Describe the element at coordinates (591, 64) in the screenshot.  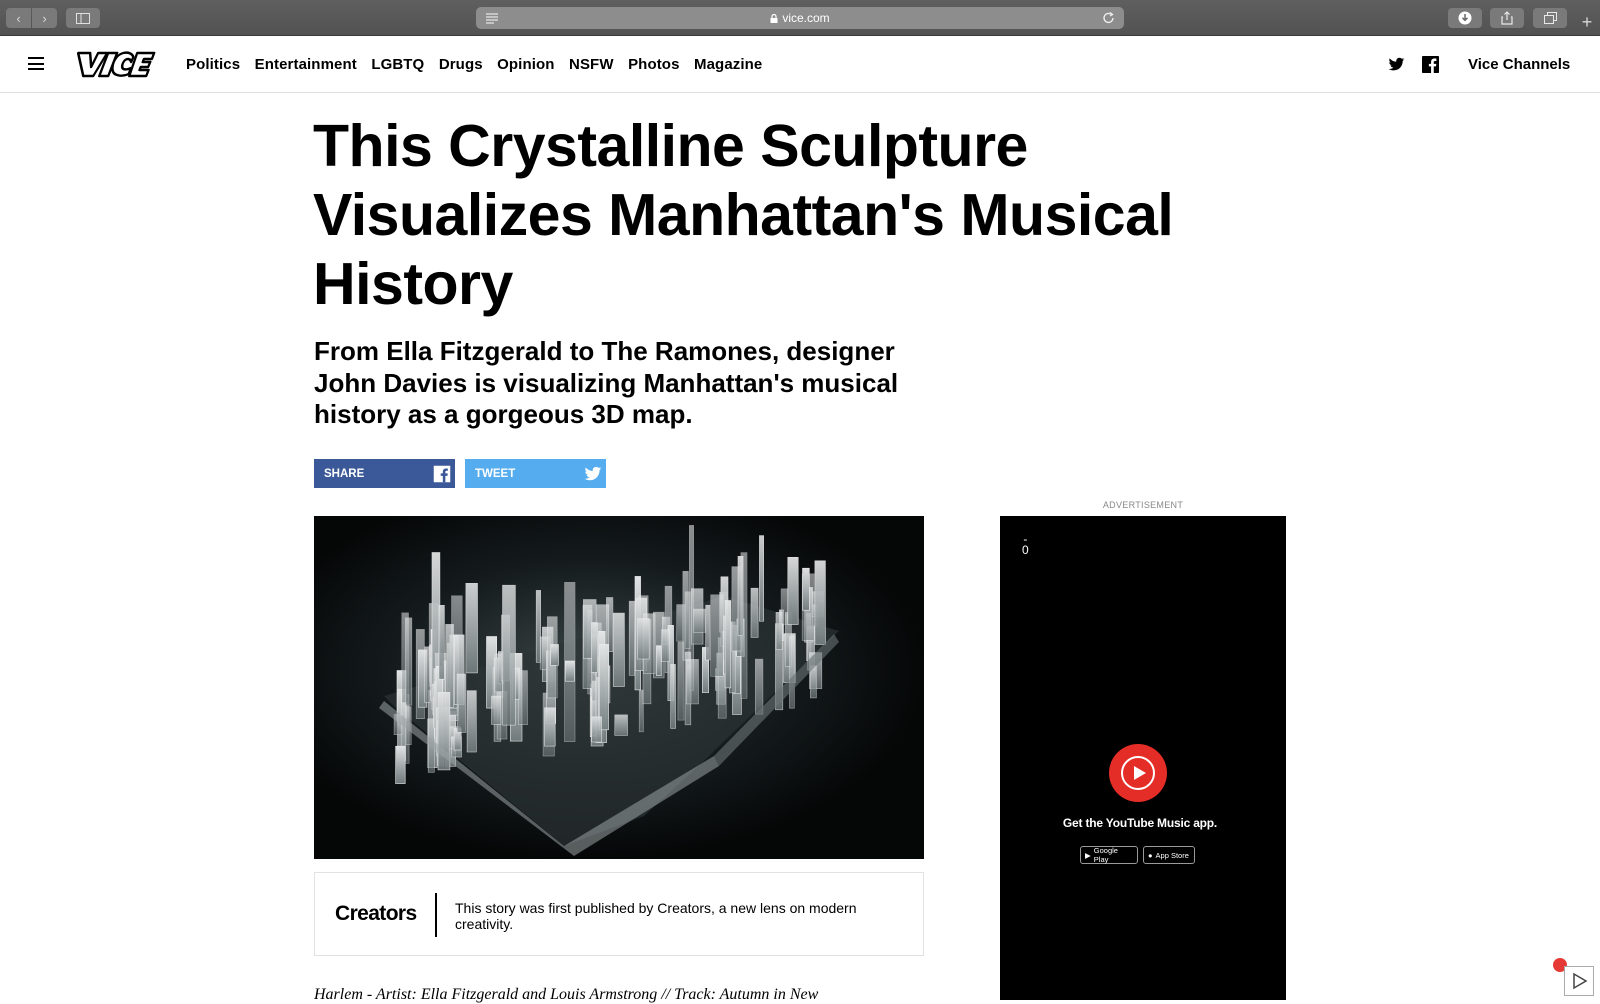
I see `nav-item-nsfw: NSFW` at that location.